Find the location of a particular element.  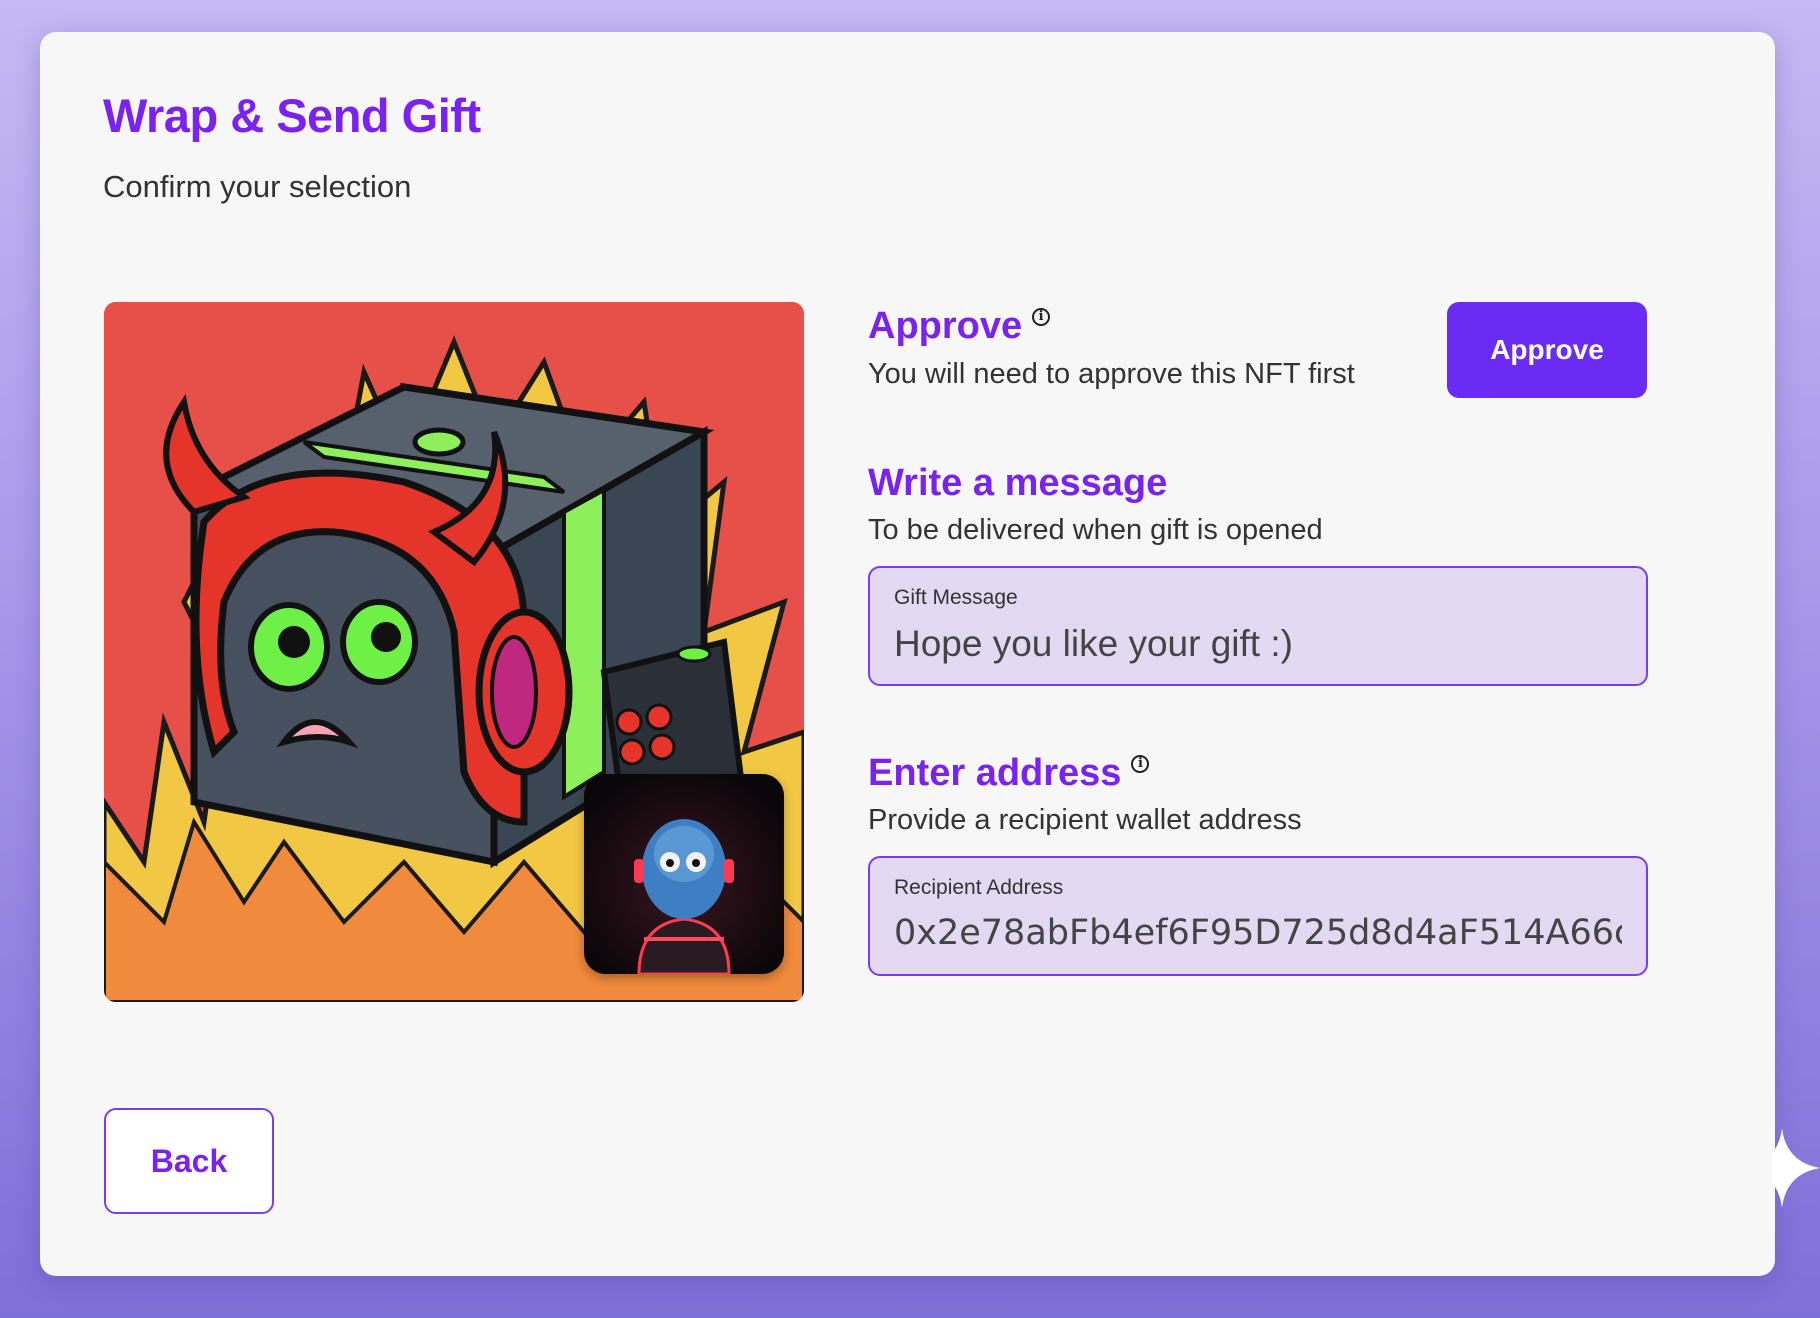

message-heading: Write a message is located at coordinates (1017, 483).